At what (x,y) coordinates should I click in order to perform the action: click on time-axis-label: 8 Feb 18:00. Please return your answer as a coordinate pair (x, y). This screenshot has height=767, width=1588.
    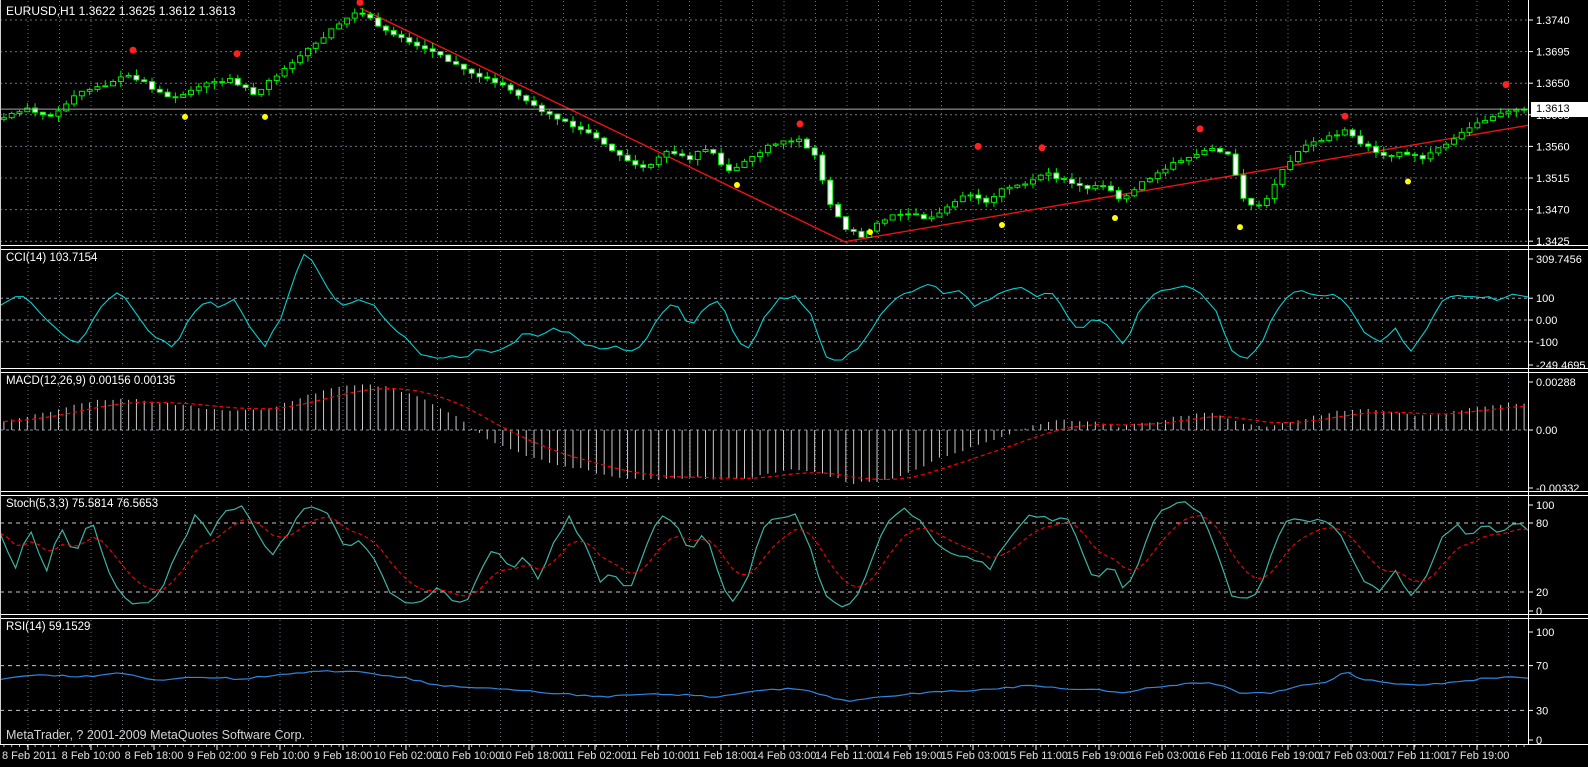
    Looking at the image, I should click on (154, 756).